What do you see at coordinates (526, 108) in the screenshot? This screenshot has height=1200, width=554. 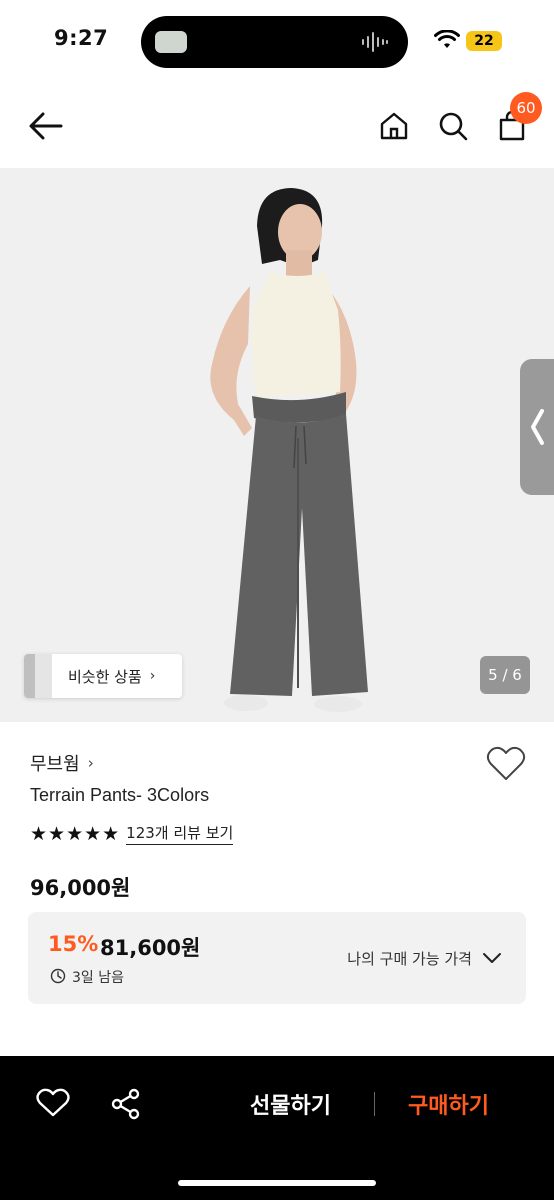 I see `cart-count-badge: 60` at bounding box center [526, 108].